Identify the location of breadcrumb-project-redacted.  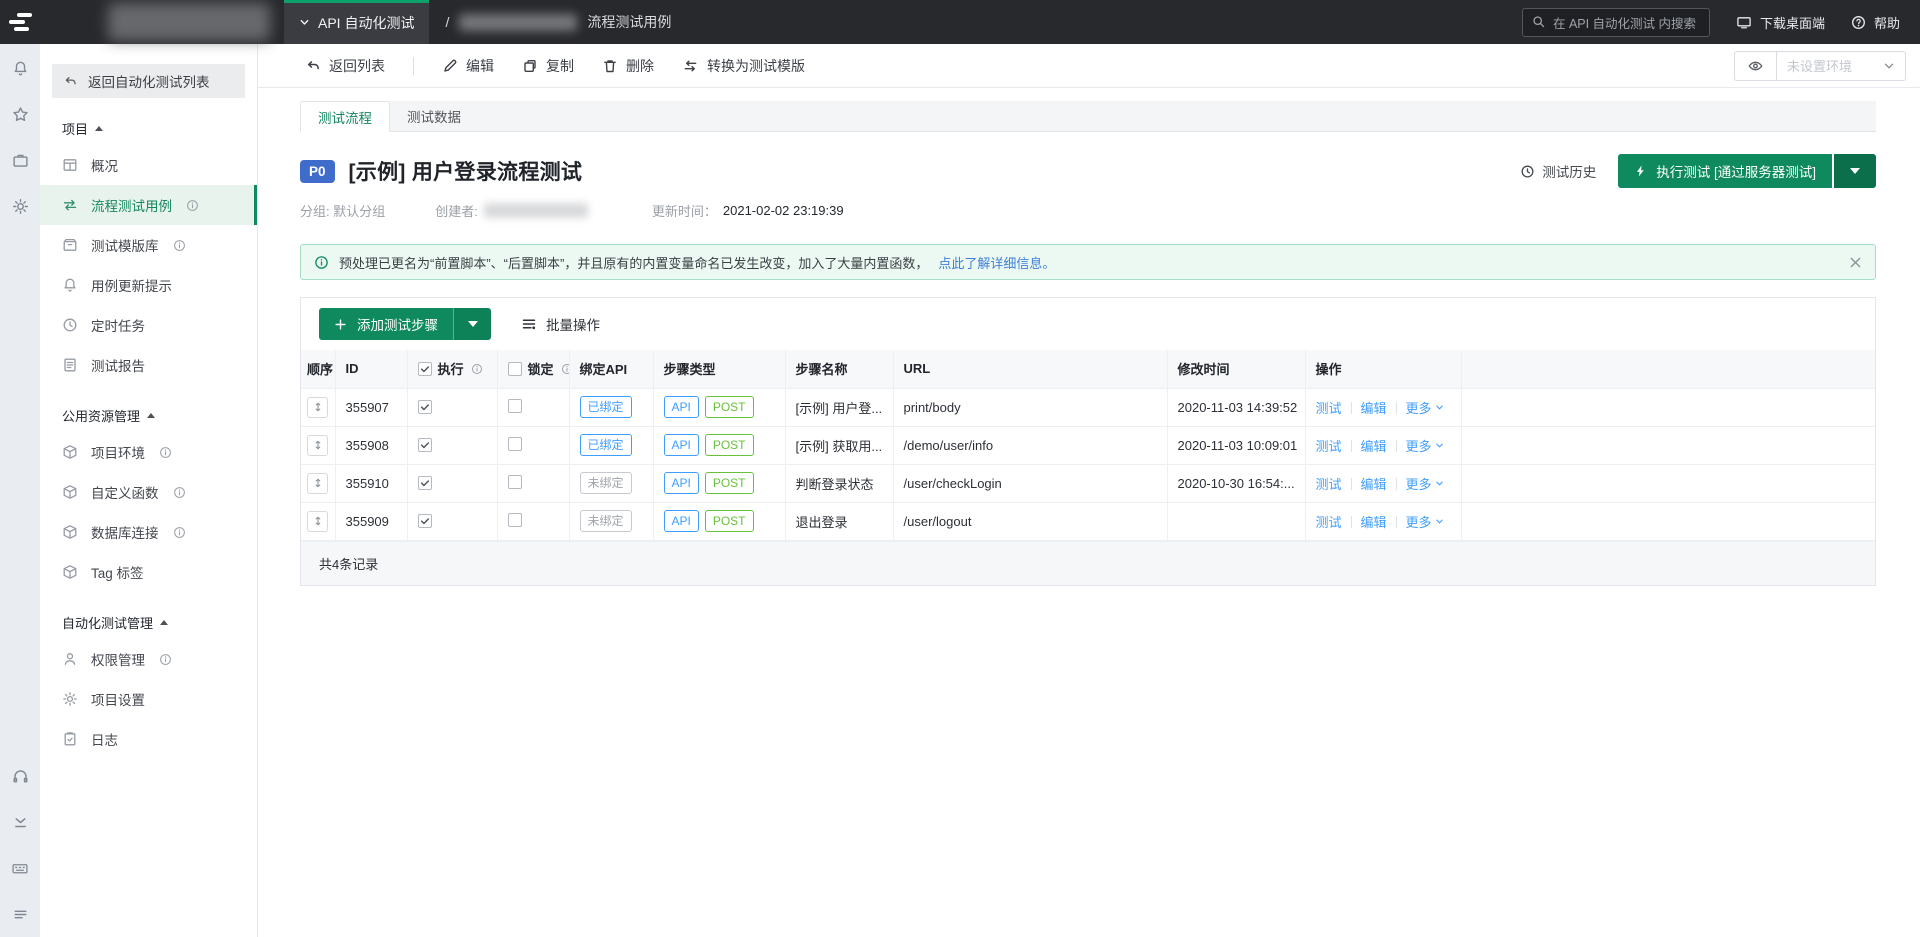
(518, 22).